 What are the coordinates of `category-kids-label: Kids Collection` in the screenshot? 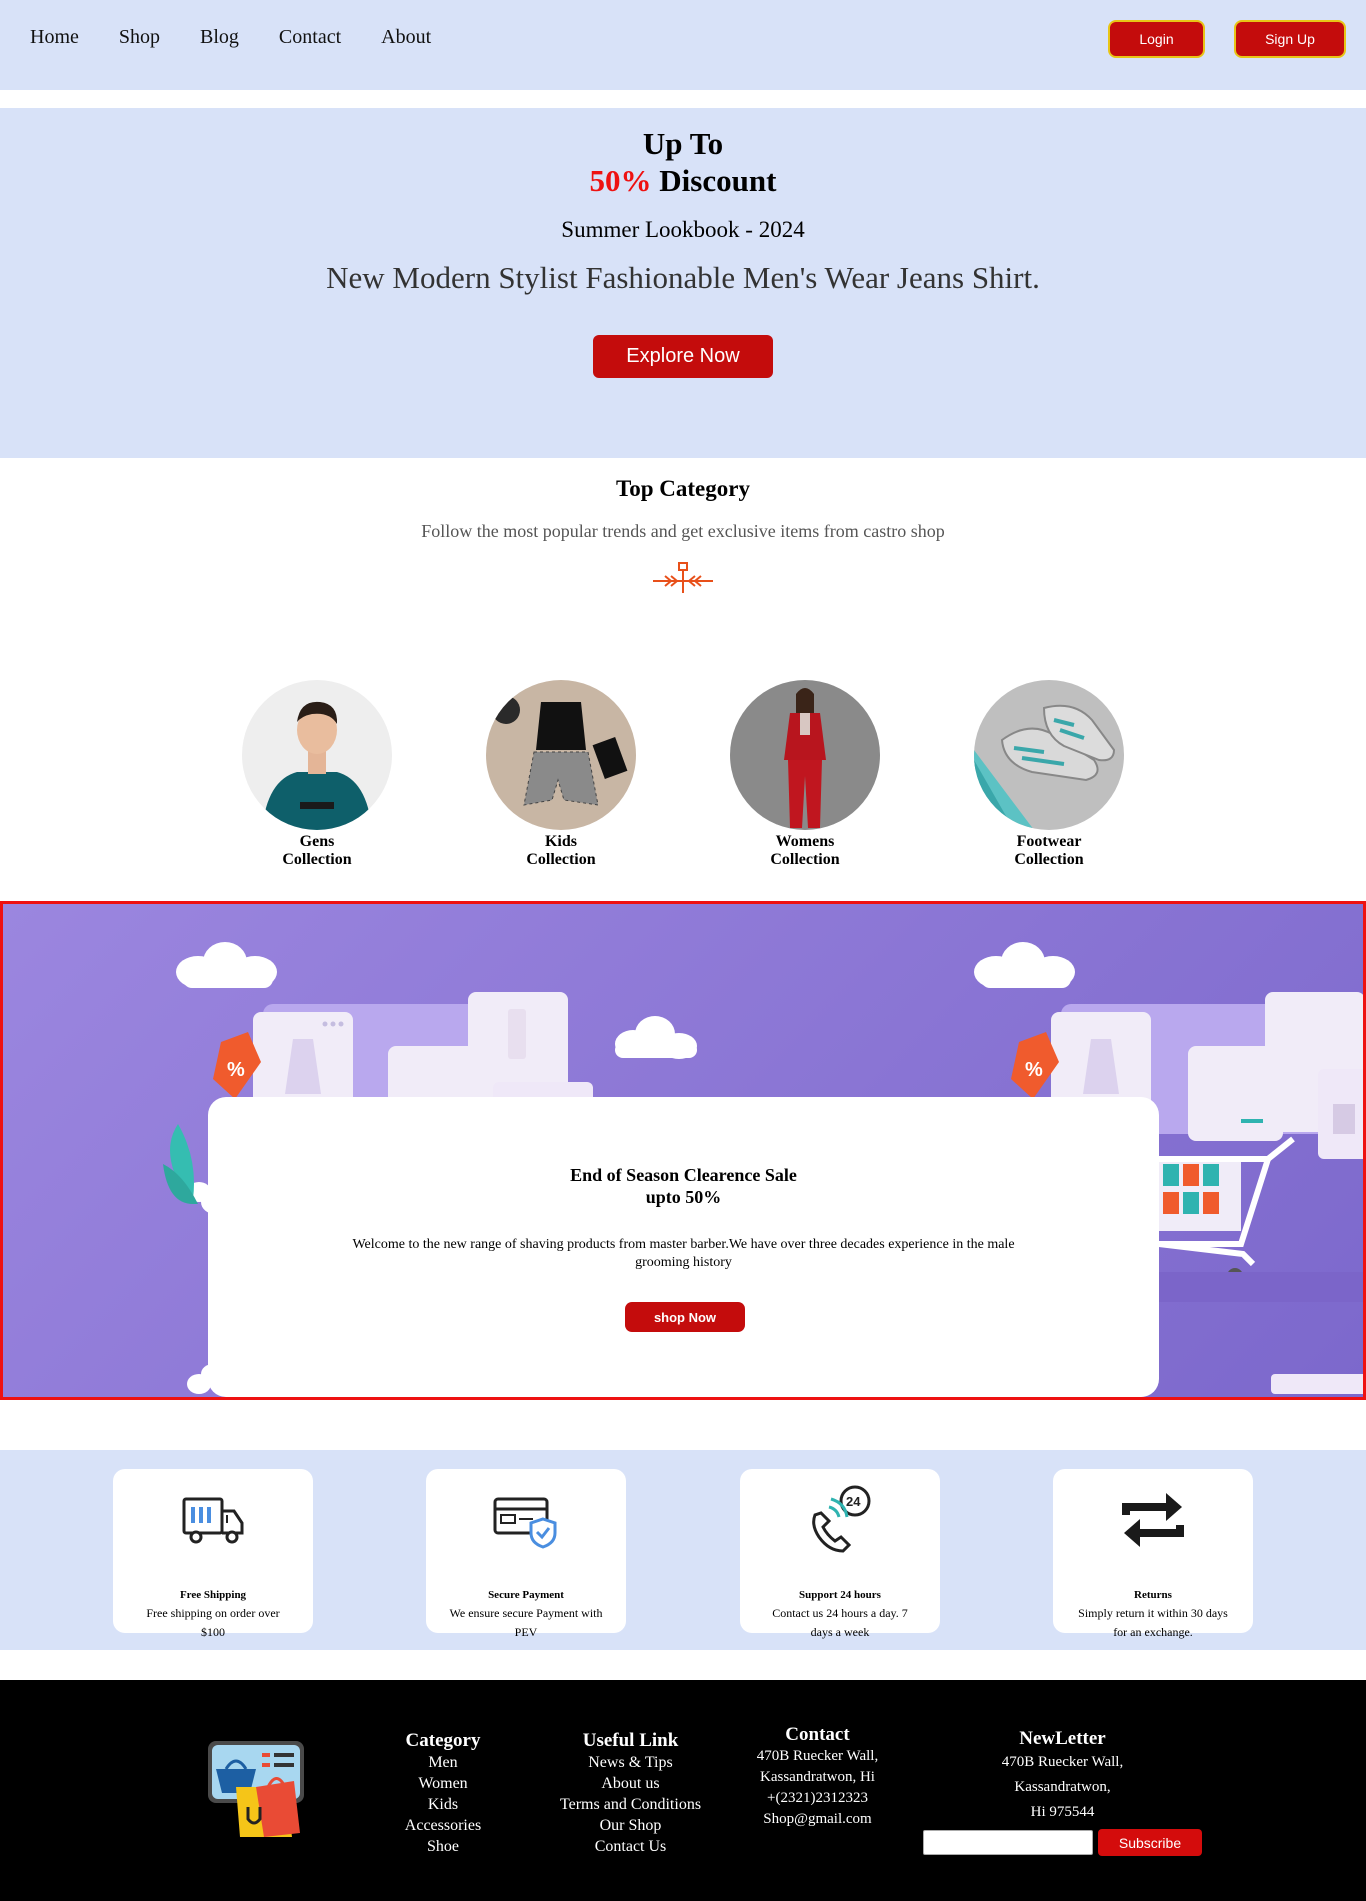 It's located at (561, 851).